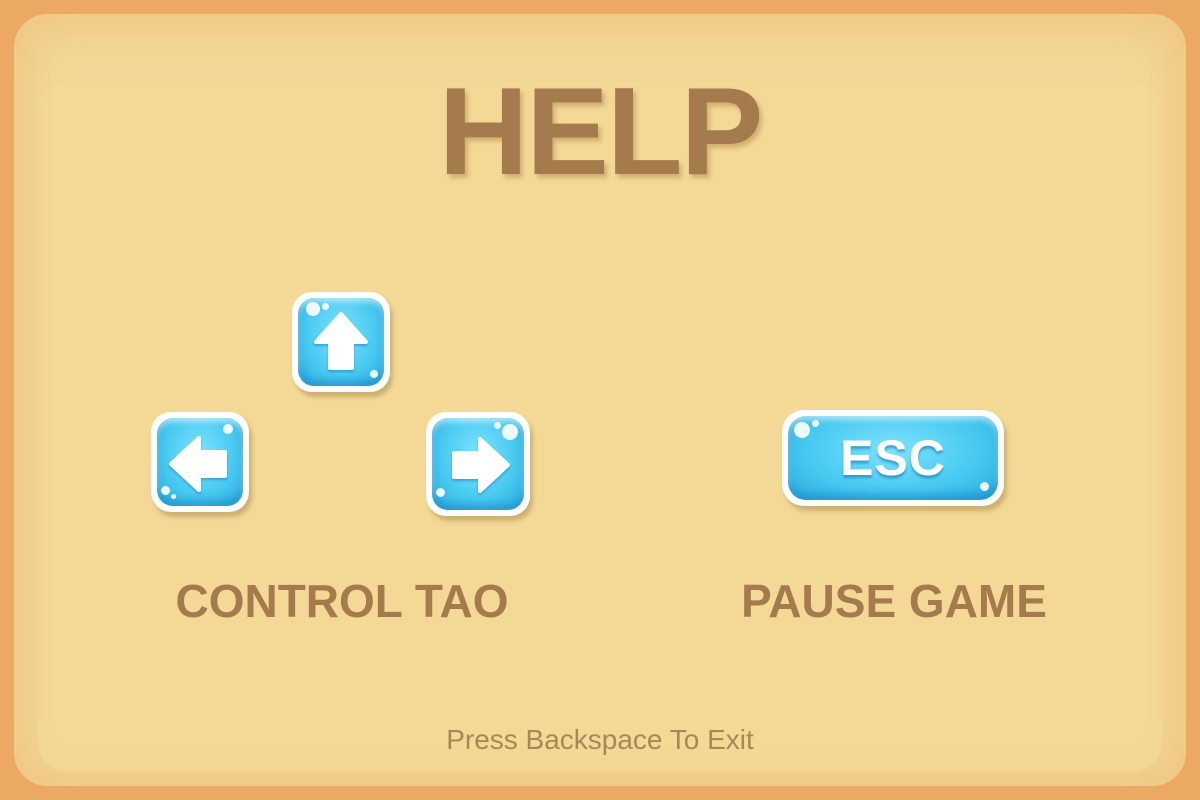 This screenshot has width=1200, height=800. I want to click on page-title: HELP, so click(601, 132).